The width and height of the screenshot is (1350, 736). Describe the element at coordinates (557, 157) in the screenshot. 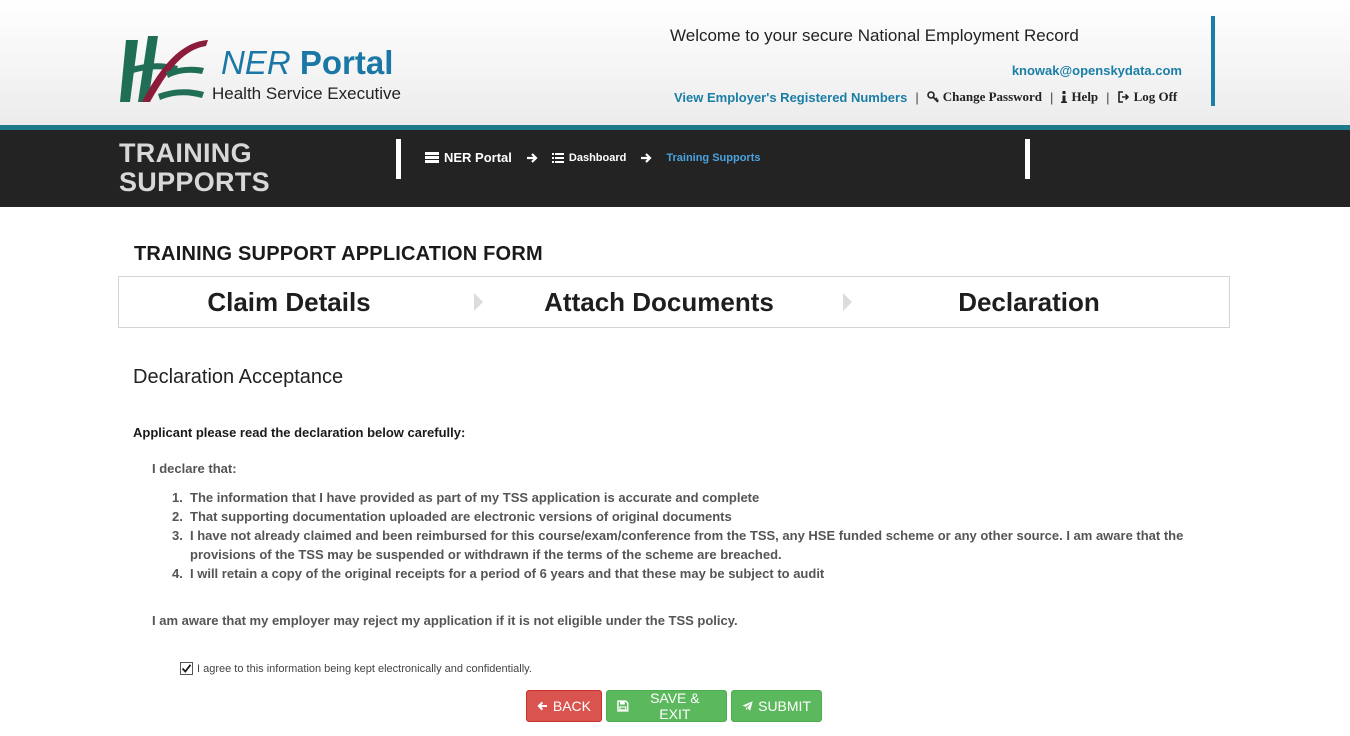

I see `list-icon` at that location.